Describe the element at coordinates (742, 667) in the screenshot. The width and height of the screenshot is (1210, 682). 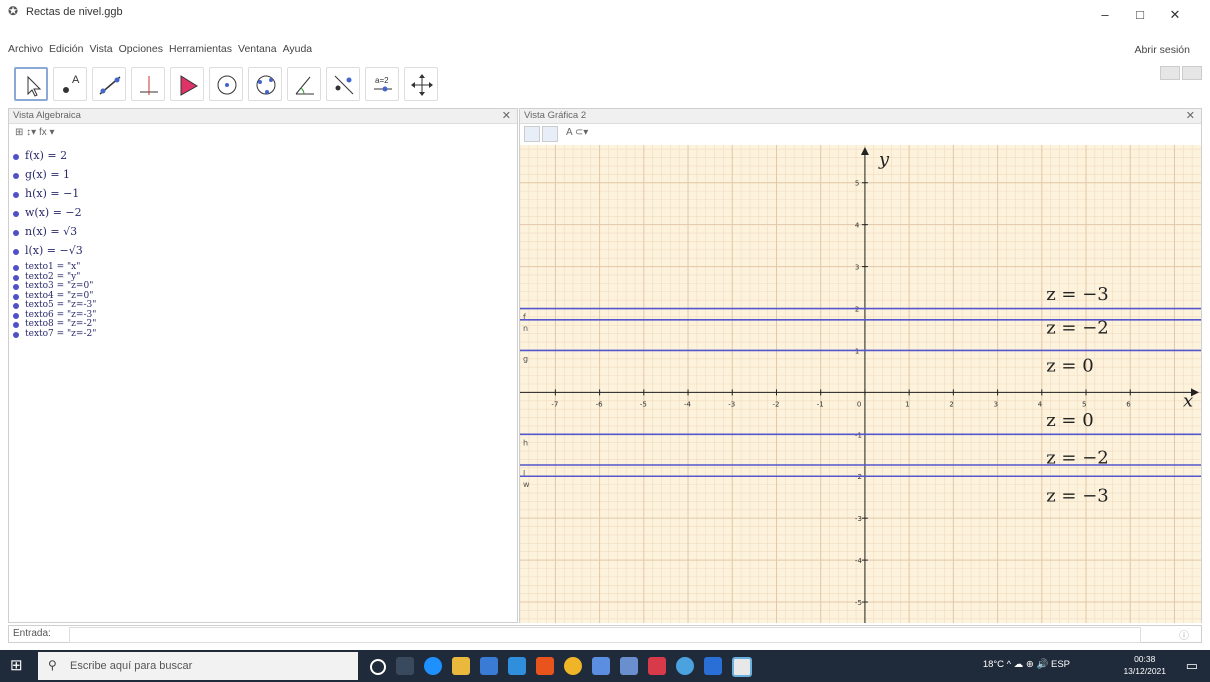
I see `geogebra-taskbar-icon` at that location.